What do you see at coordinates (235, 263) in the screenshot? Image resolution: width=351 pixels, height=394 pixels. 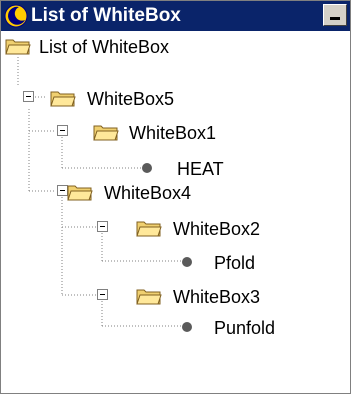 I see `tree-label-pfold: Pfold` at bounding box center [235, 263].